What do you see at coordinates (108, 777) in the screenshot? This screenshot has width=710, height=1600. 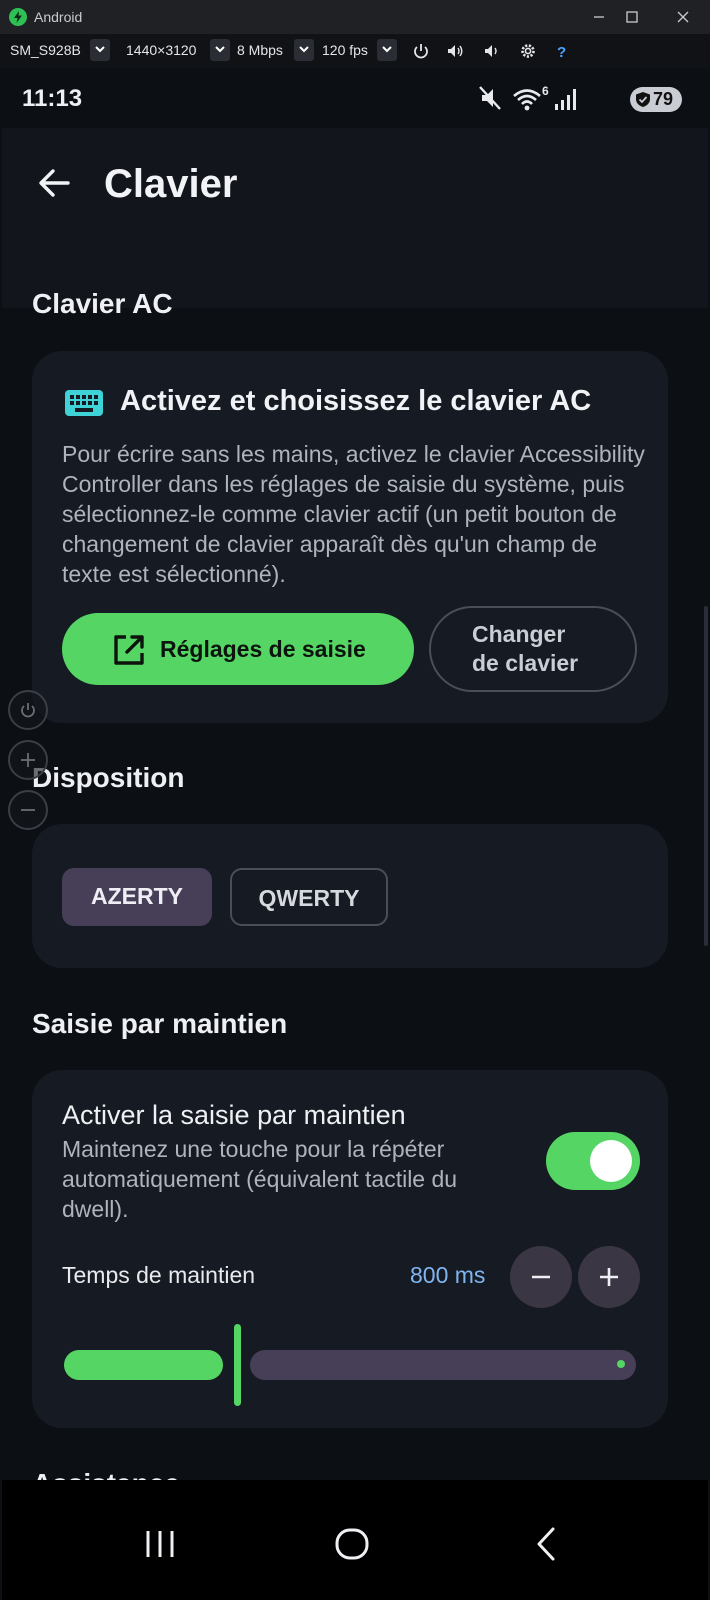 I see `section-title-layout: Disposition` at bounding box center [108, 777].